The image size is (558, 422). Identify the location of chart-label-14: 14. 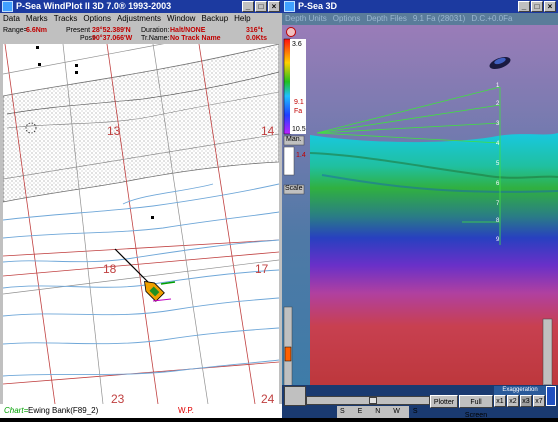
(268, 131).